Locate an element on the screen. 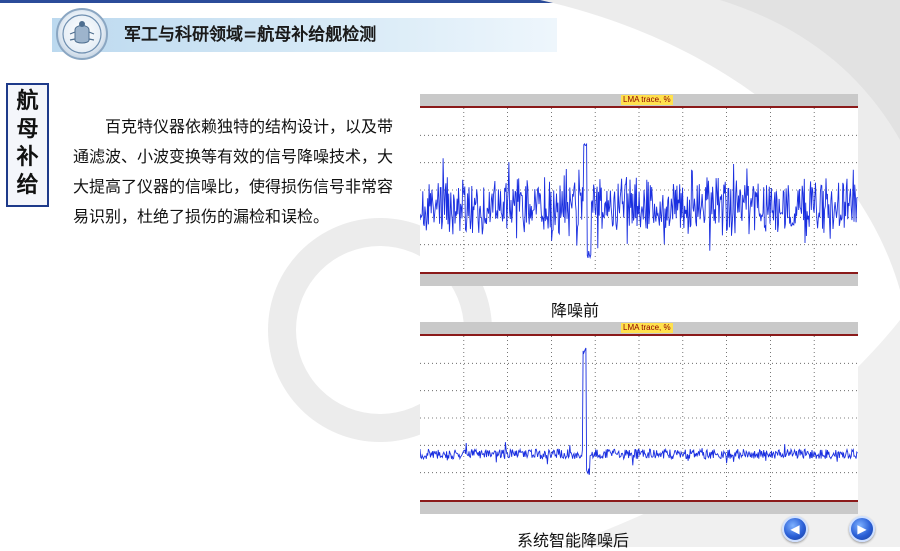  prev-page-button: ◀ is located at coordinates (795, 529).